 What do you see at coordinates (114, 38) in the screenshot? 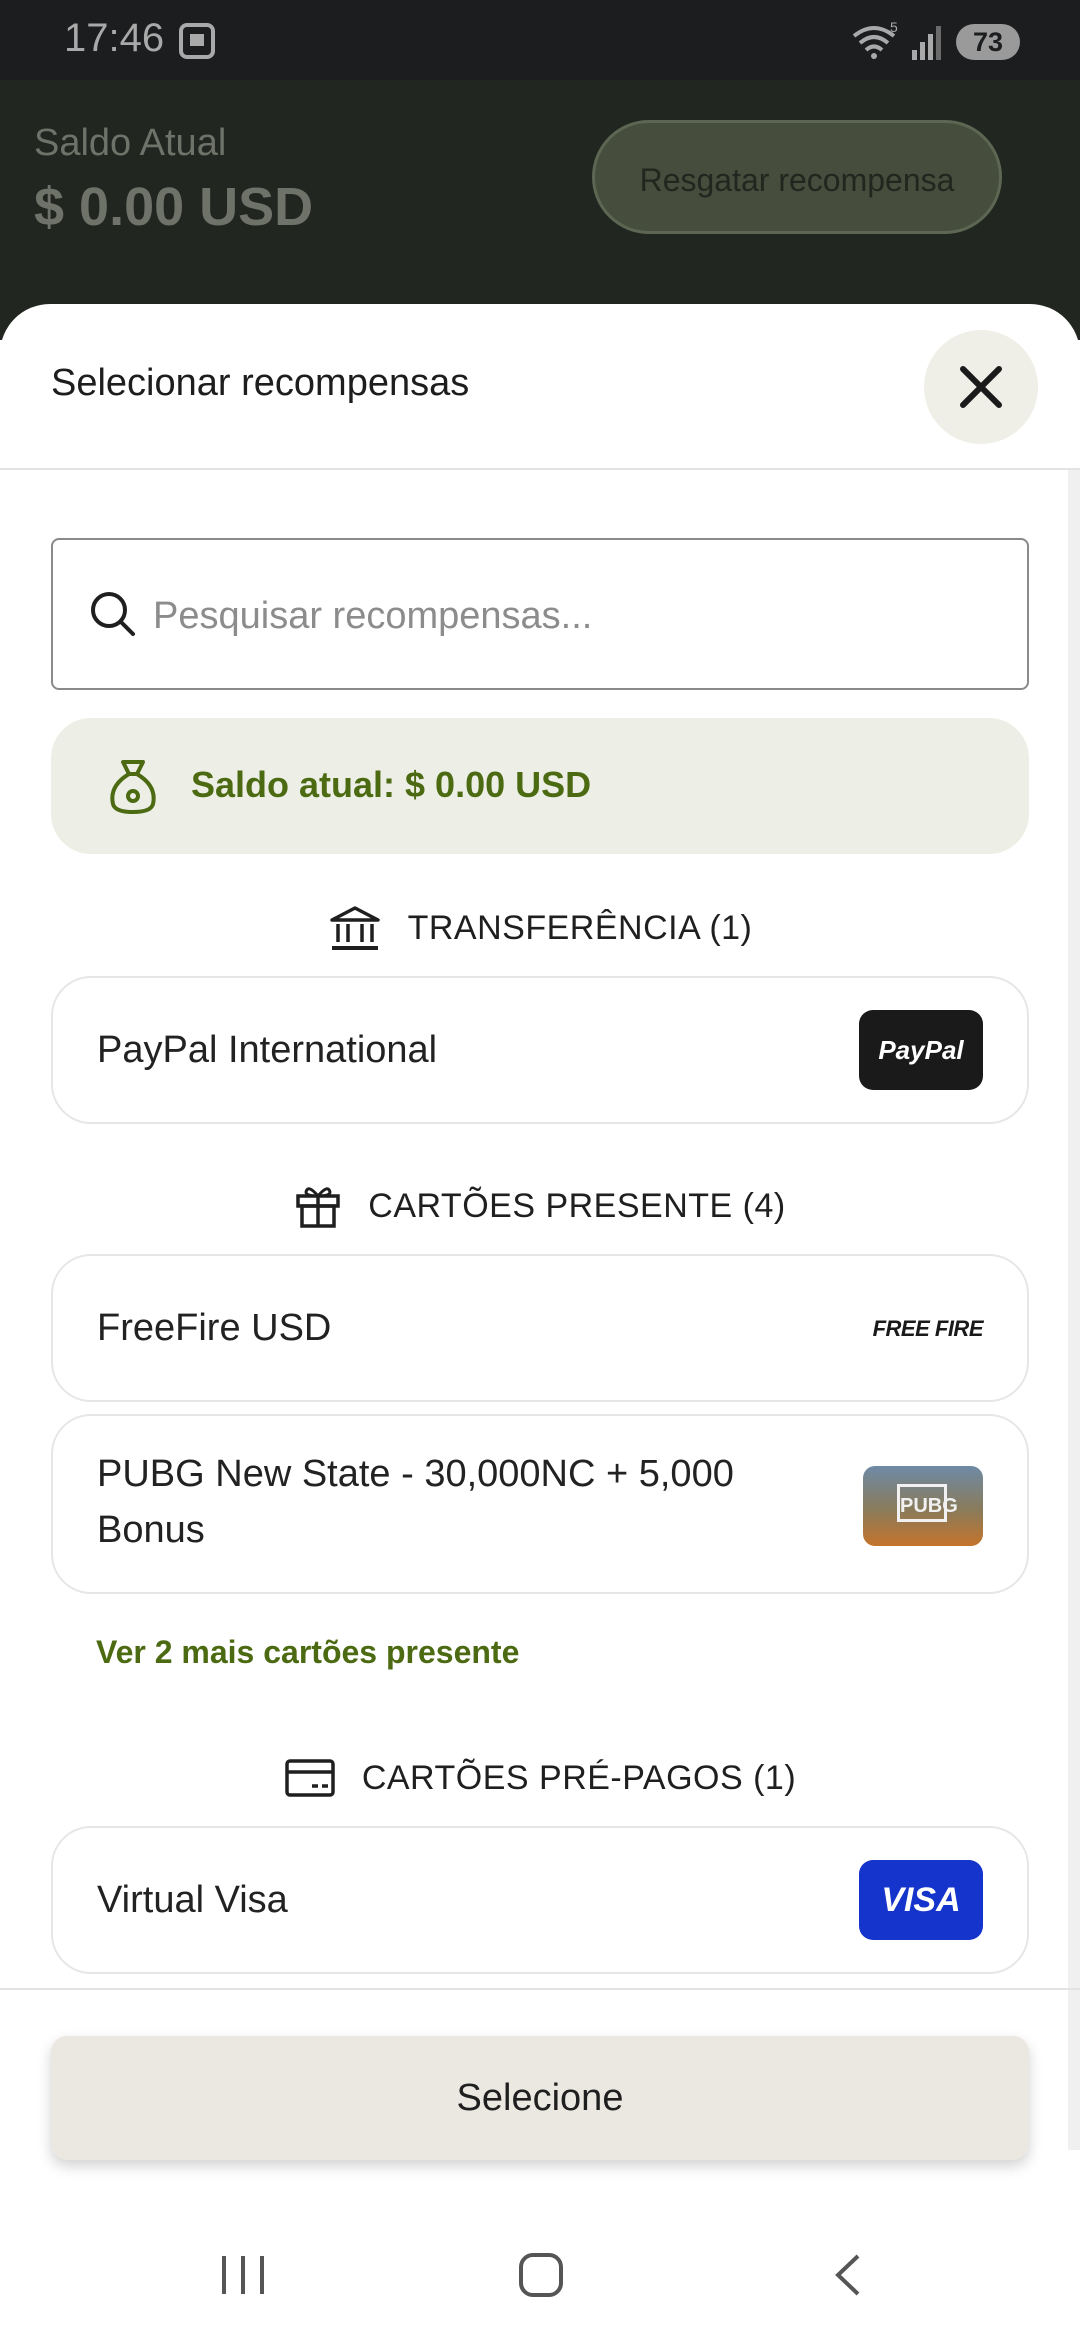
I see `status-time: 17:46` at bounding box center [114, 38].